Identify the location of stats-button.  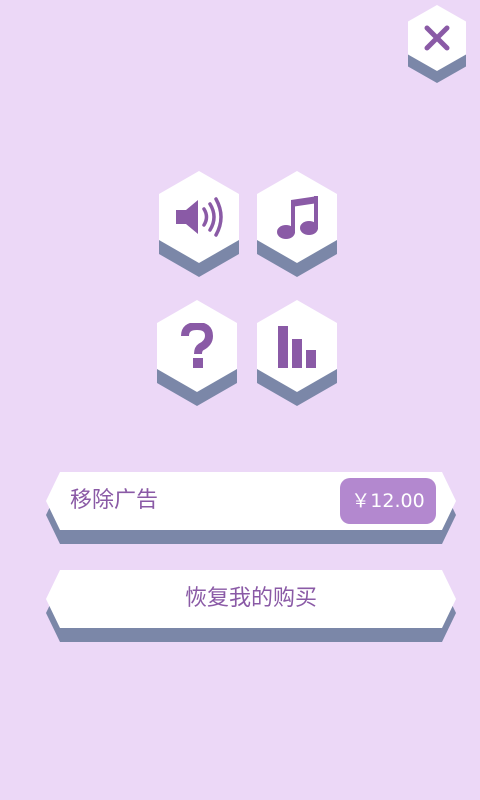
(297, 353).